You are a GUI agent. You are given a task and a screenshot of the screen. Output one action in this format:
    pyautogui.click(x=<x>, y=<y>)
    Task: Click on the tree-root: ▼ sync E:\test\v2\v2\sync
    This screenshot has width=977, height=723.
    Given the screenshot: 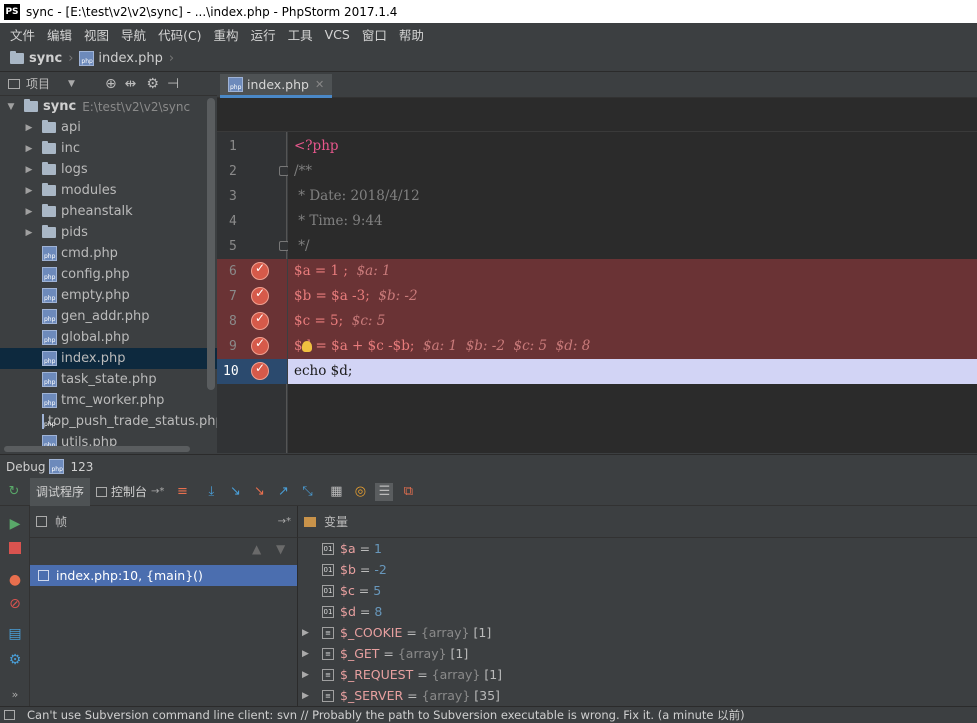 What is the action you would take?
    pyautogui.click(x=108, y=106)
    